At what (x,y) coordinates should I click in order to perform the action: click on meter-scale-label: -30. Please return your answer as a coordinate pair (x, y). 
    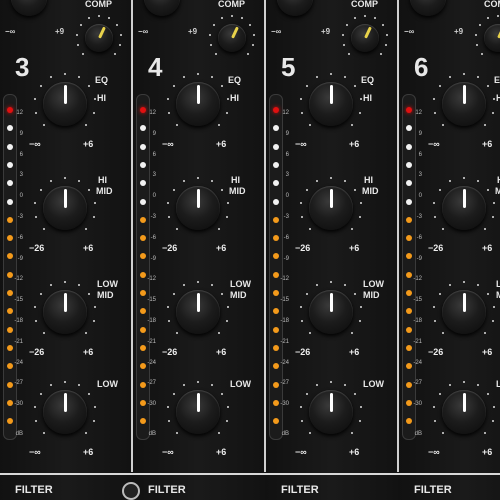
    Looking at the image, I should click on (151, 404).